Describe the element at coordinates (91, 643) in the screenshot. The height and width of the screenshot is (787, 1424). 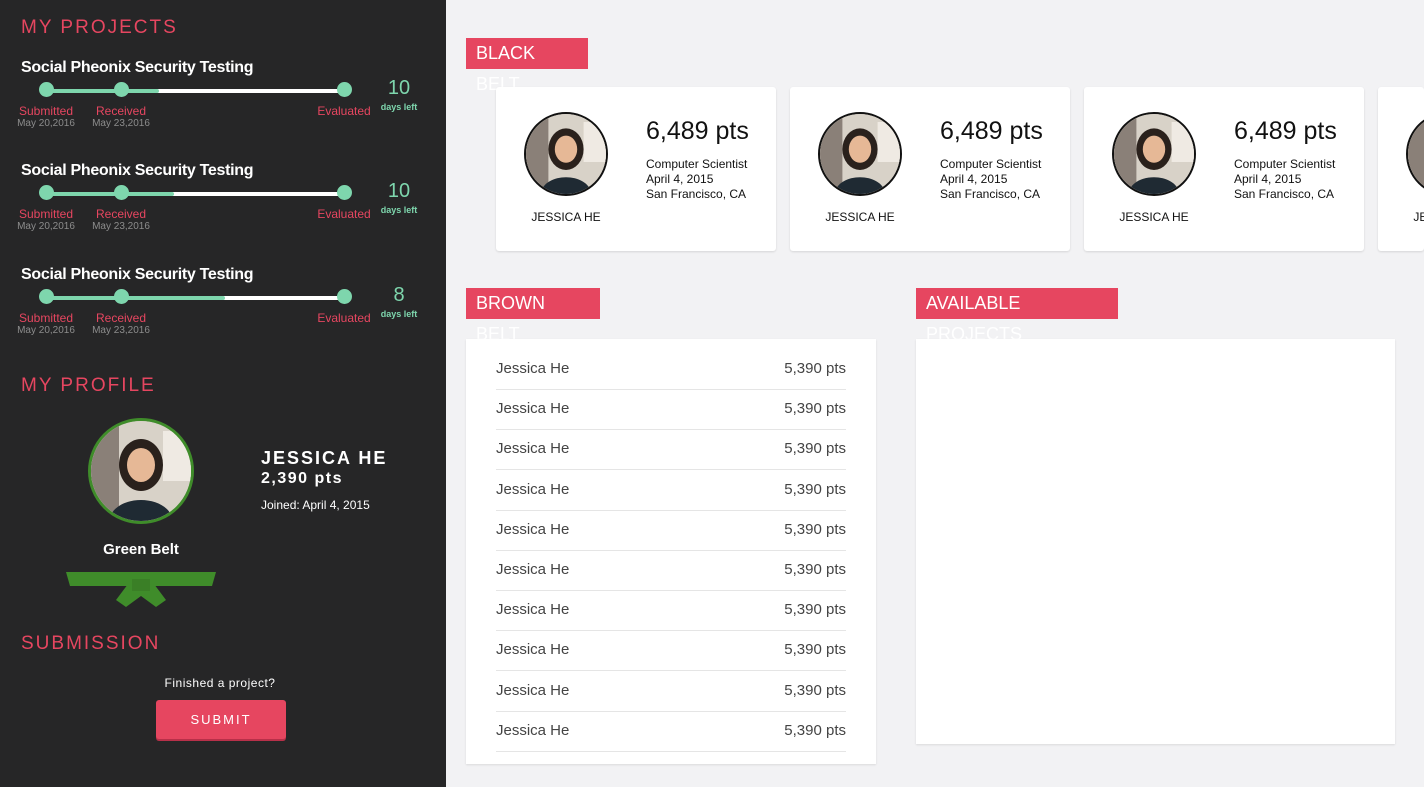
I see `submission-heading: SUBMISSION` at that location.